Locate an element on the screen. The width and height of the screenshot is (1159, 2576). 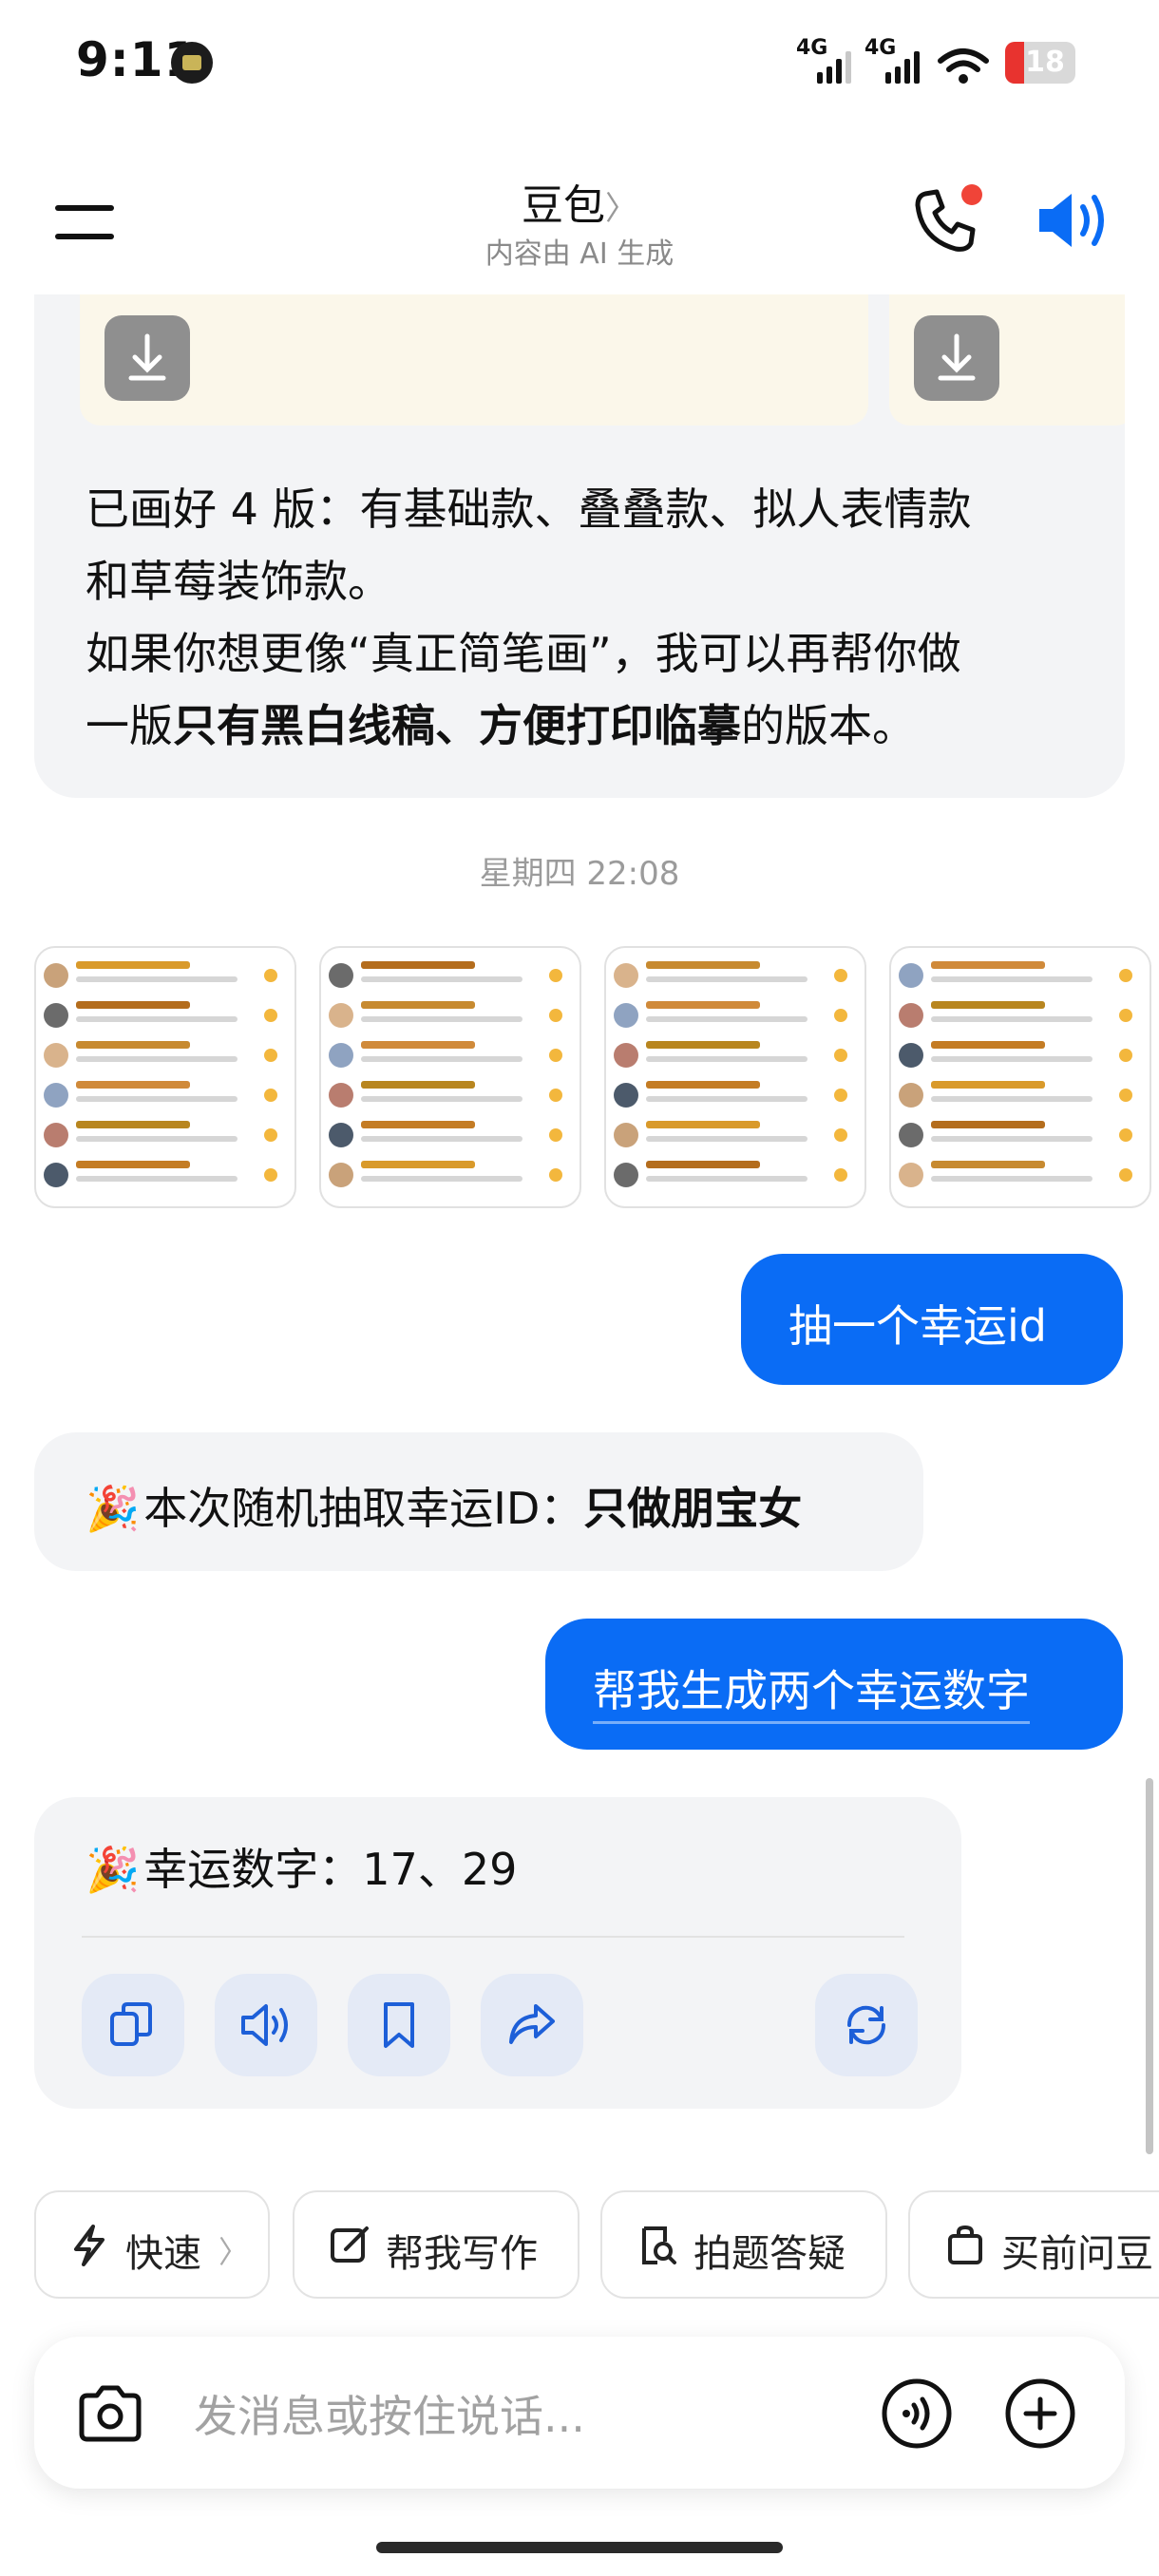
chat-header: 豆包〉 内容由 AI 生成 is located at coordinates (579, 232).